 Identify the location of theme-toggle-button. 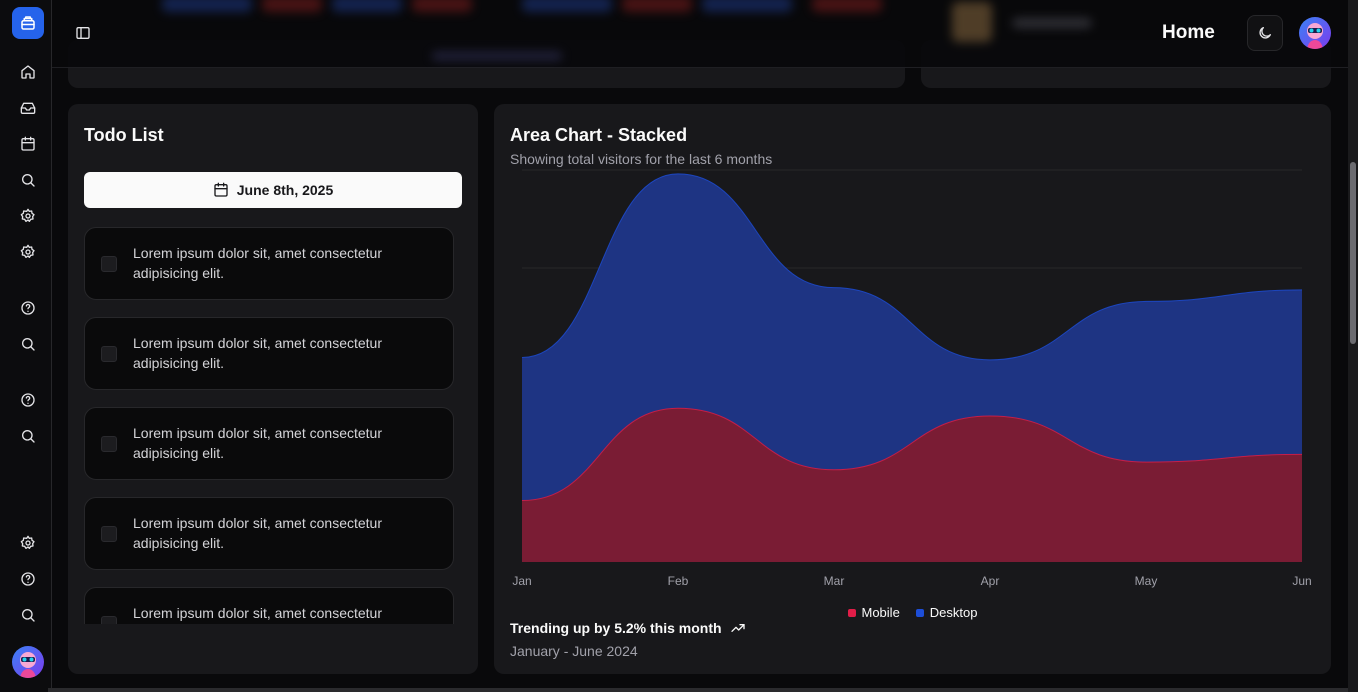
(1265, 33).